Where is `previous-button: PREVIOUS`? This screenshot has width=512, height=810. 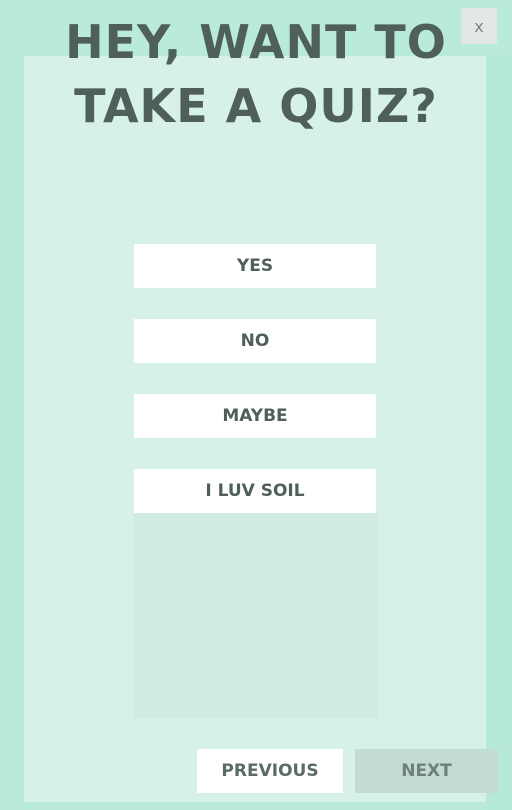
previous-button: PREVIOUS is located at coordinates (270, 771).